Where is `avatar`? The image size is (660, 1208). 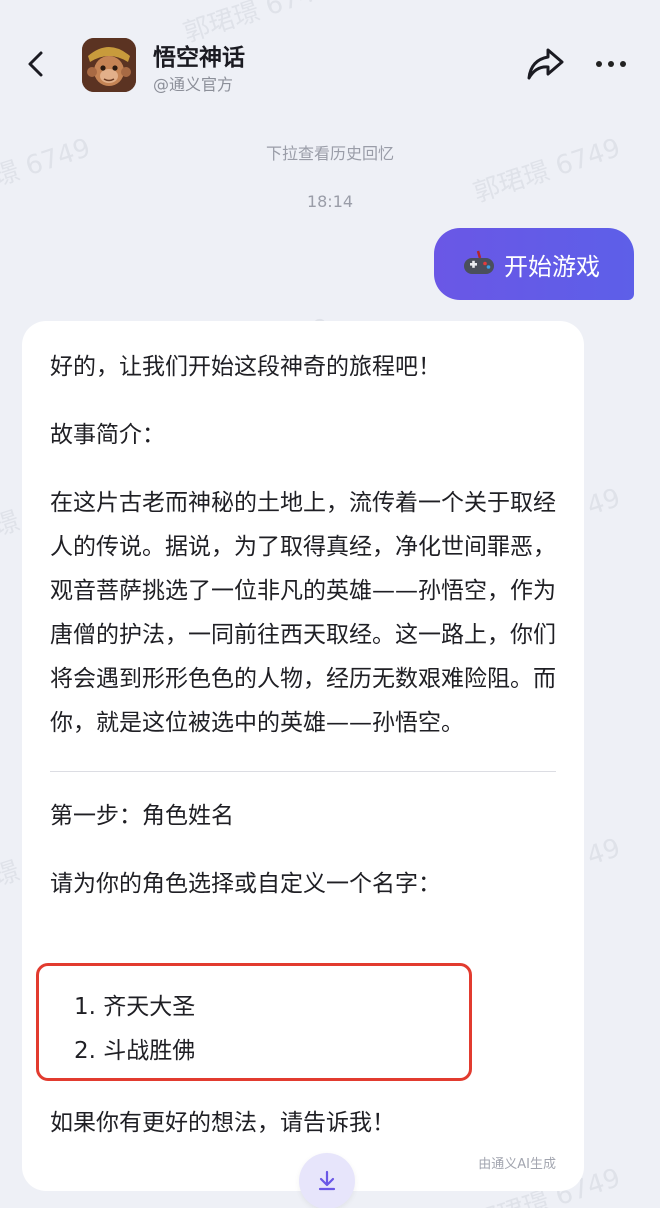 avatar is located at coordinates (109, 65).